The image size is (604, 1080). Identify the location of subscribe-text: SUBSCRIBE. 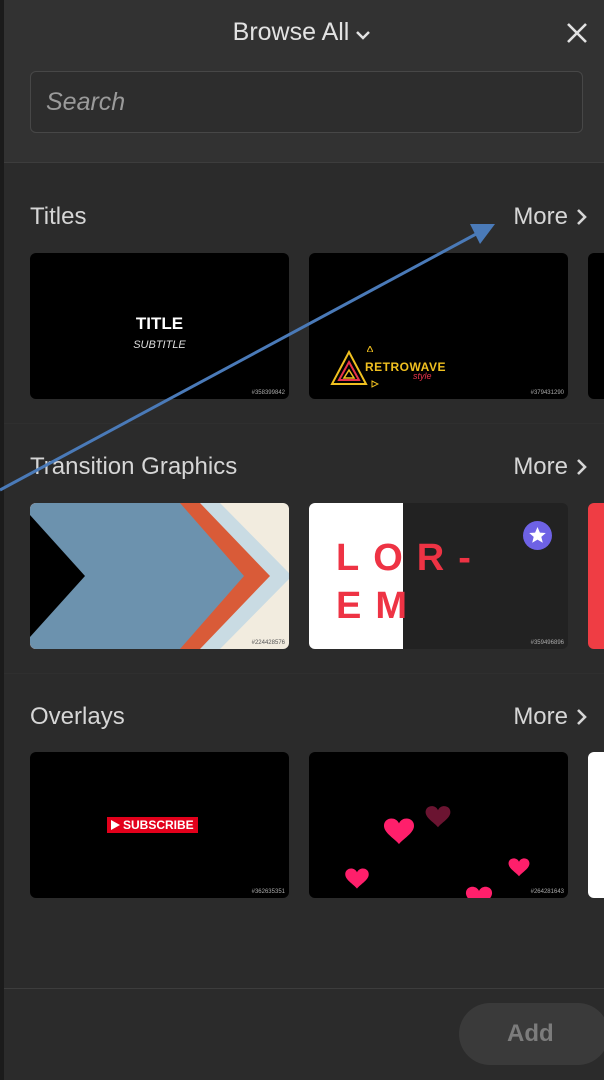
(158, 825).